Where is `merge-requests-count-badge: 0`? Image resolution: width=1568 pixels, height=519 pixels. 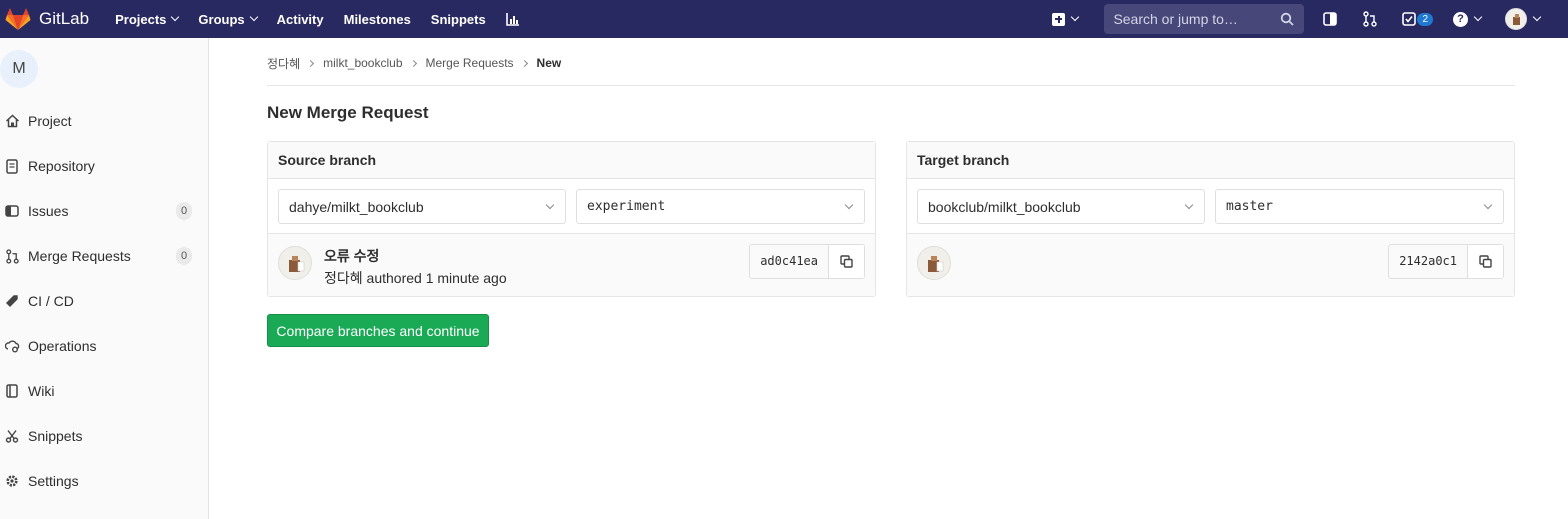
merge-requests-count-badge: 0 is located at coordinates (184, 256).